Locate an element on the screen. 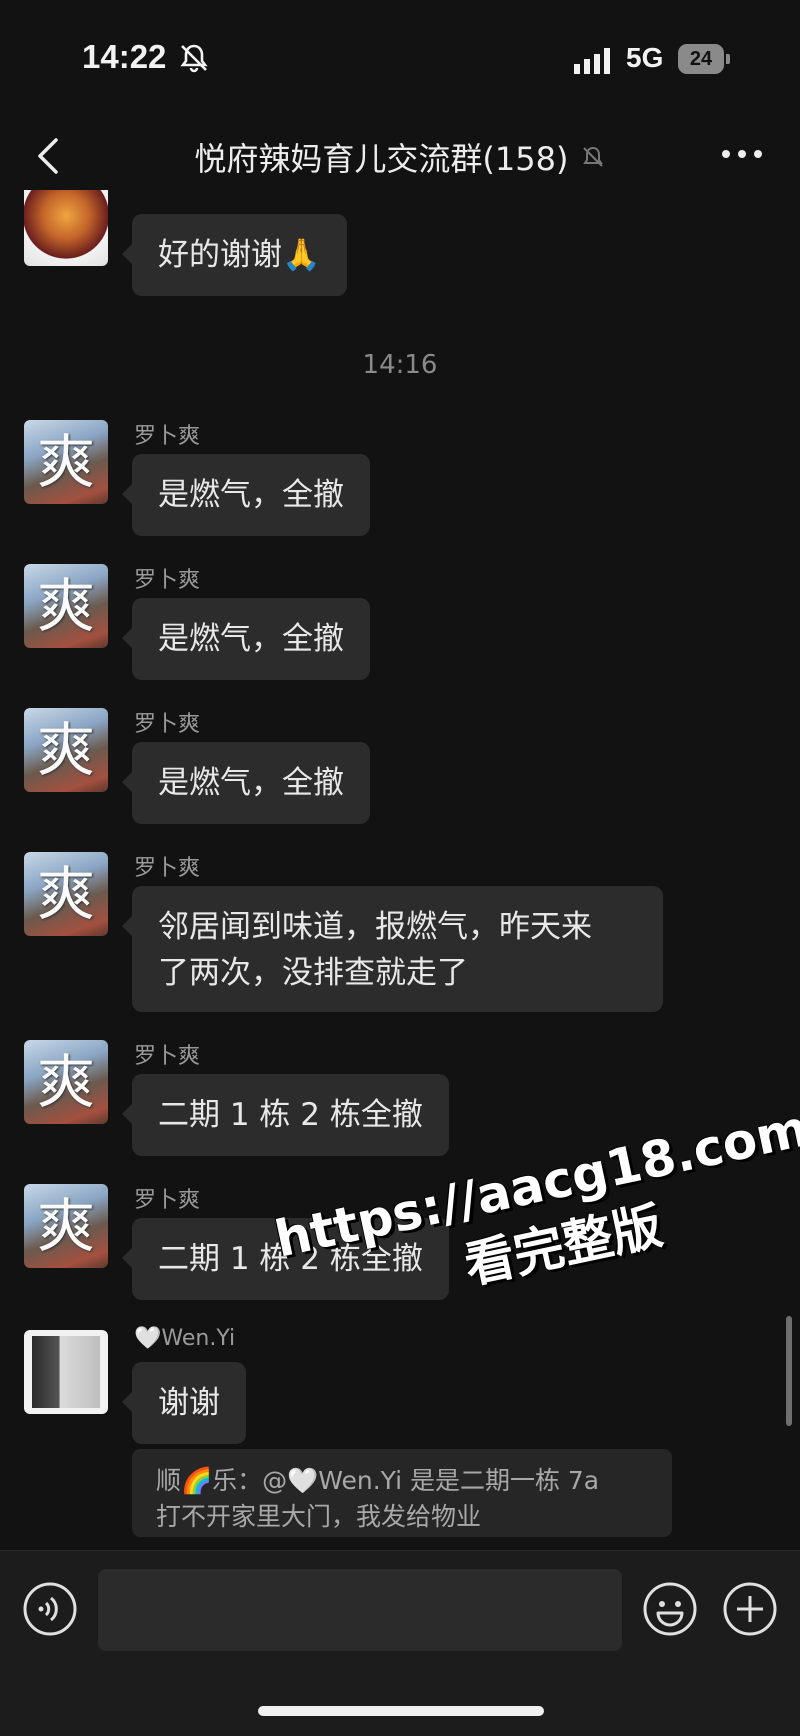  voice-icon is located at coordinates (50, 1609).